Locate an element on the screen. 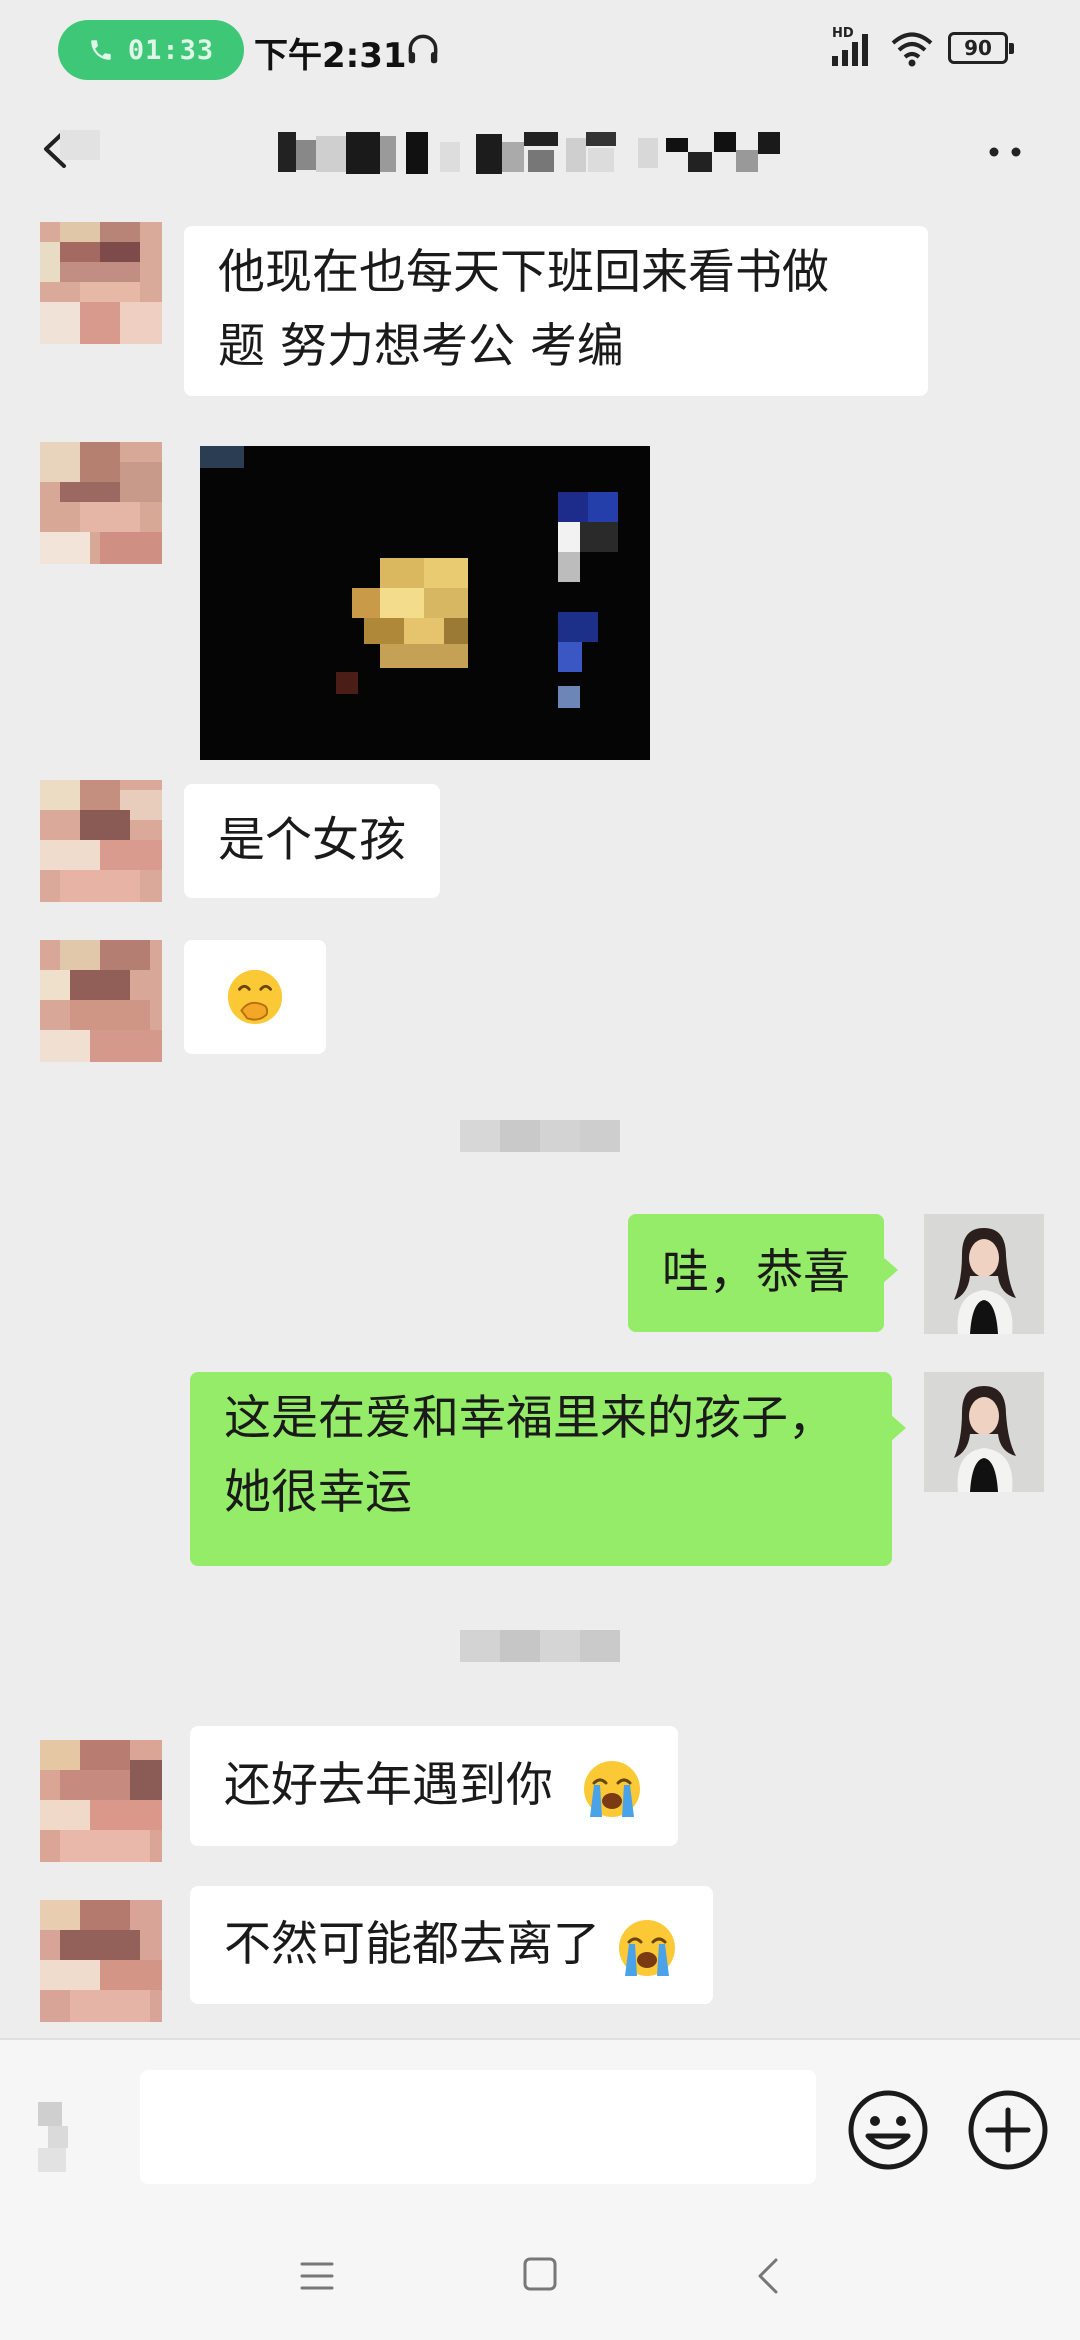  system-back-icon is located at coordinates (768, 2276).